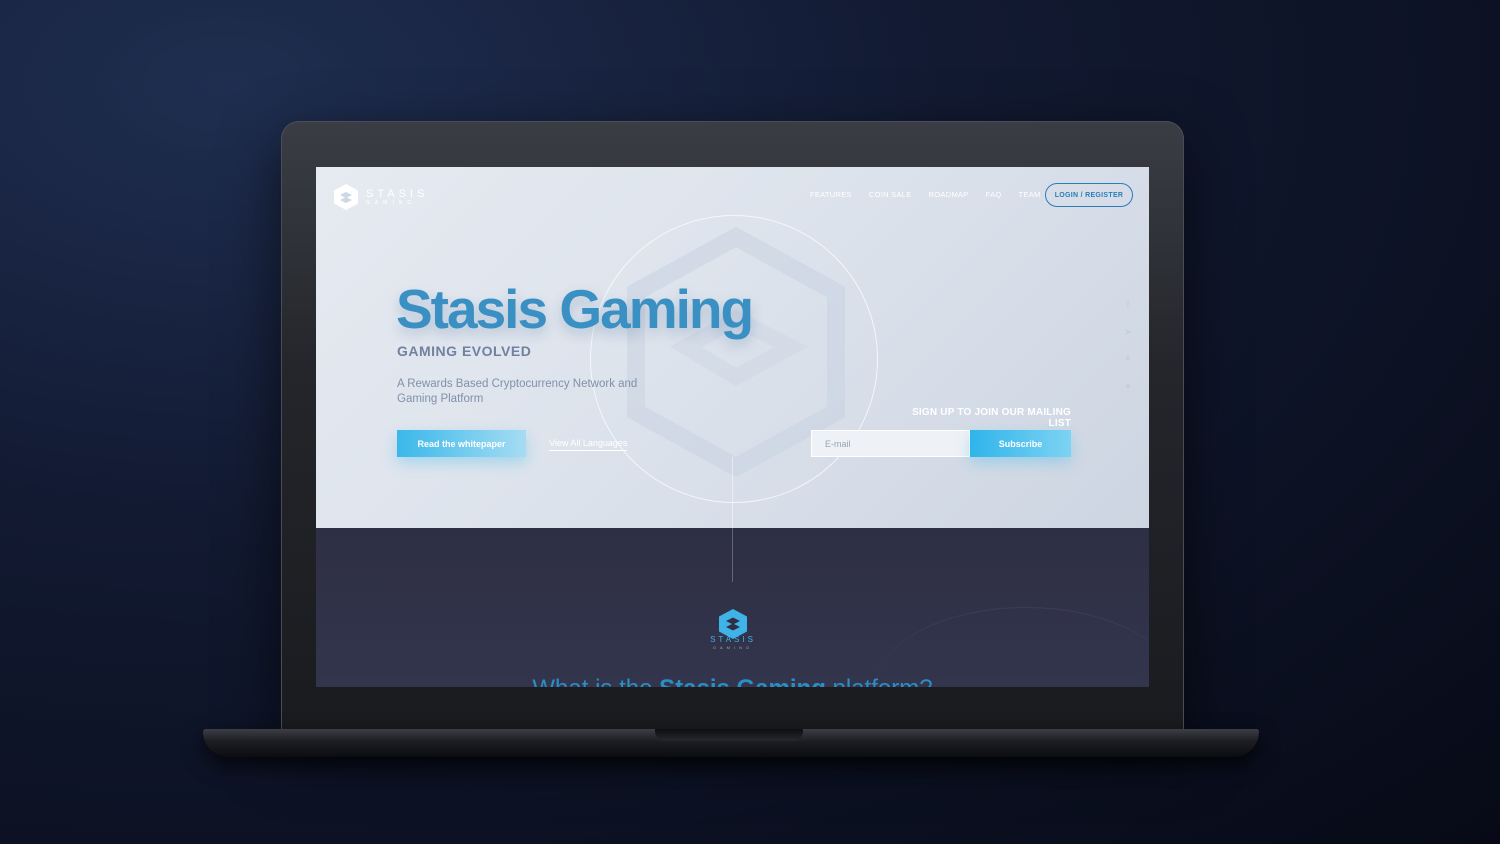 The image size is (1500, 844). I want to click on email-input: E-mail, so click(890, 443).